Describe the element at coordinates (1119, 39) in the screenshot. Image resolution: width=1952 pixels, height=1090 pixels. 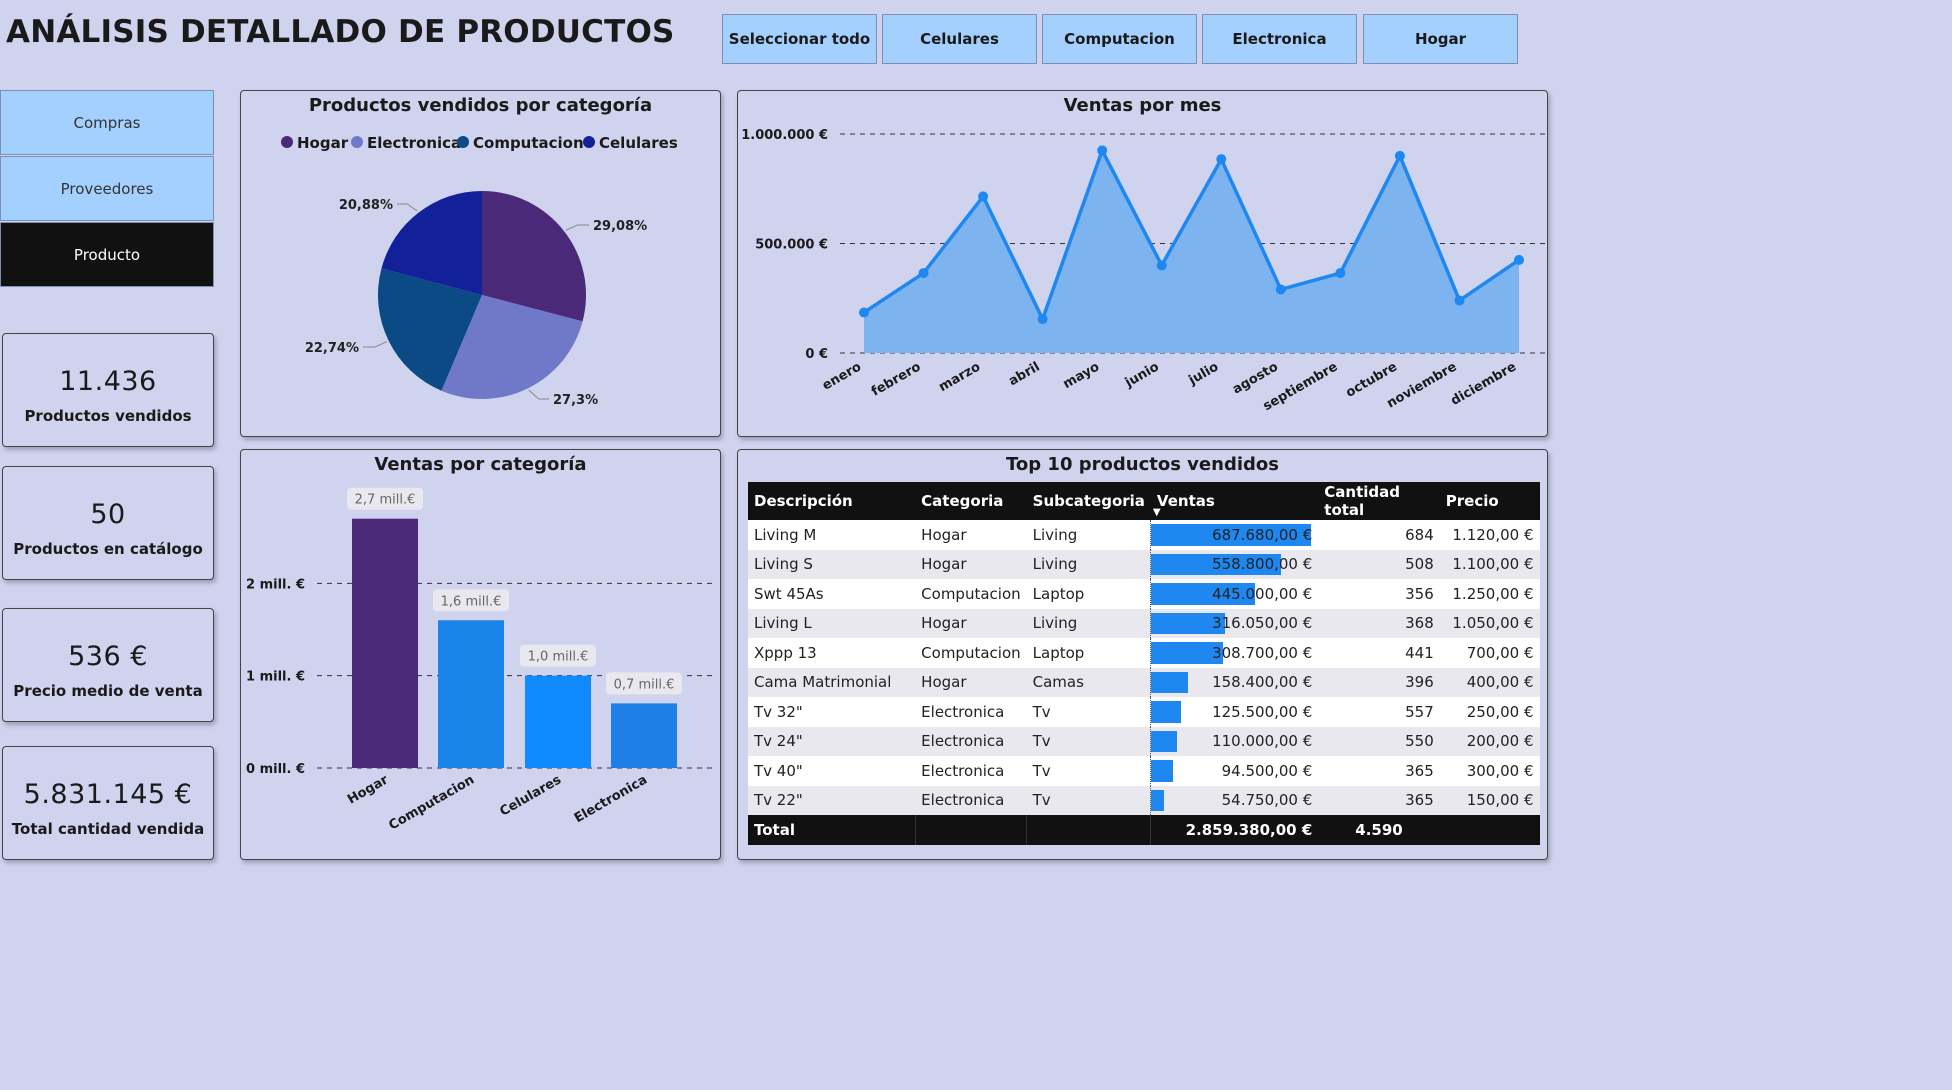
I see `filter-computacion-button: Computacion` at that location.